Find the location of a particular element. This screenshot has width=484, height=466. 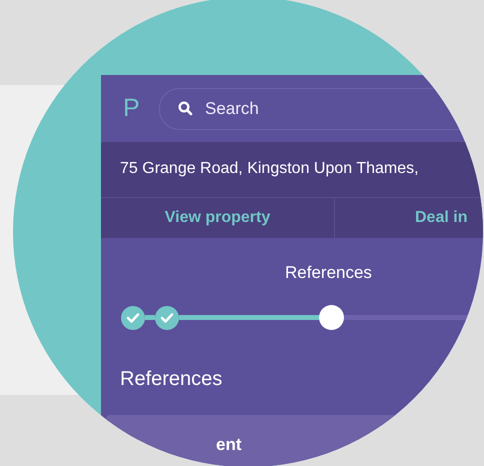

current-step-dot is located at coordinates (331, 317).